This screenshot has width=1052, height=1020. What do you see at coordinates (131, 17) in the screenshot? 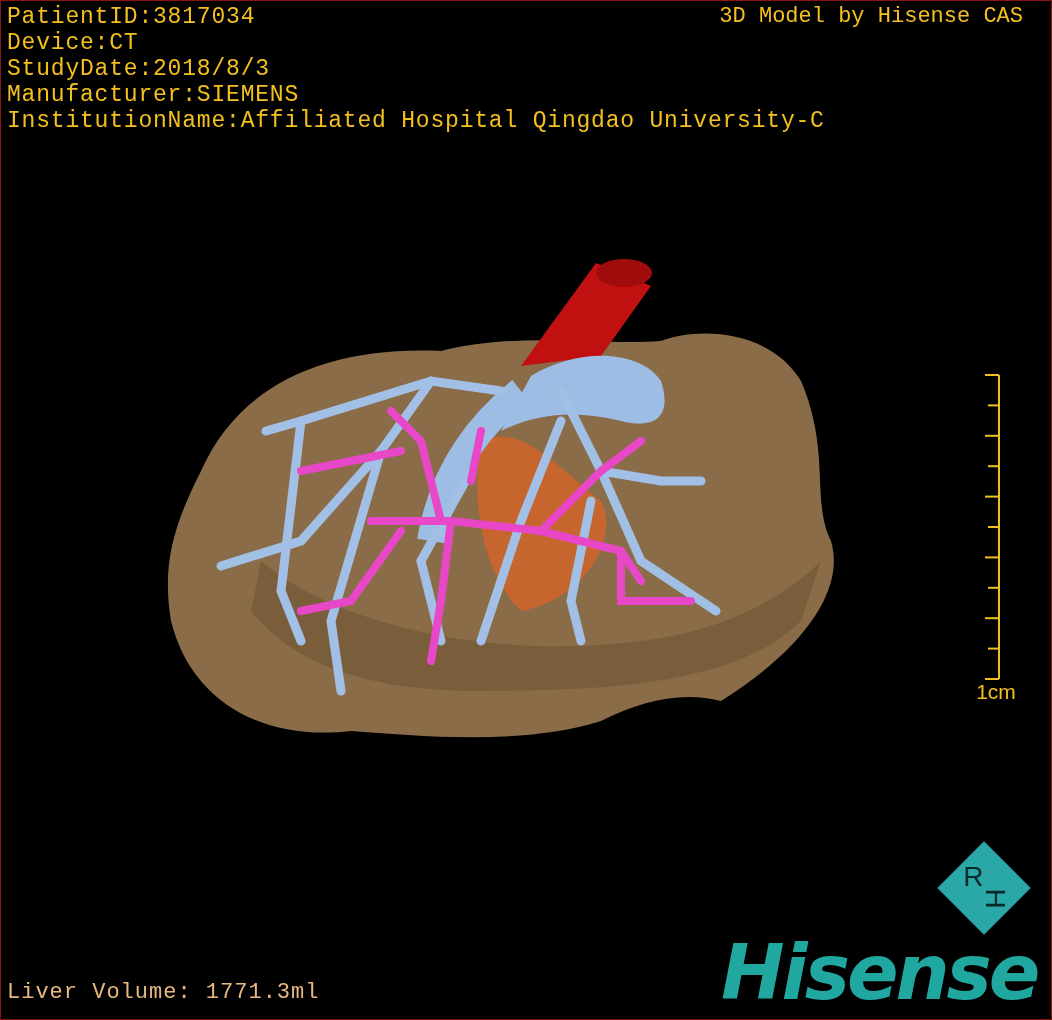
I see `patient-info-text: PatientID:3817034` at bounding box center [131, 17].